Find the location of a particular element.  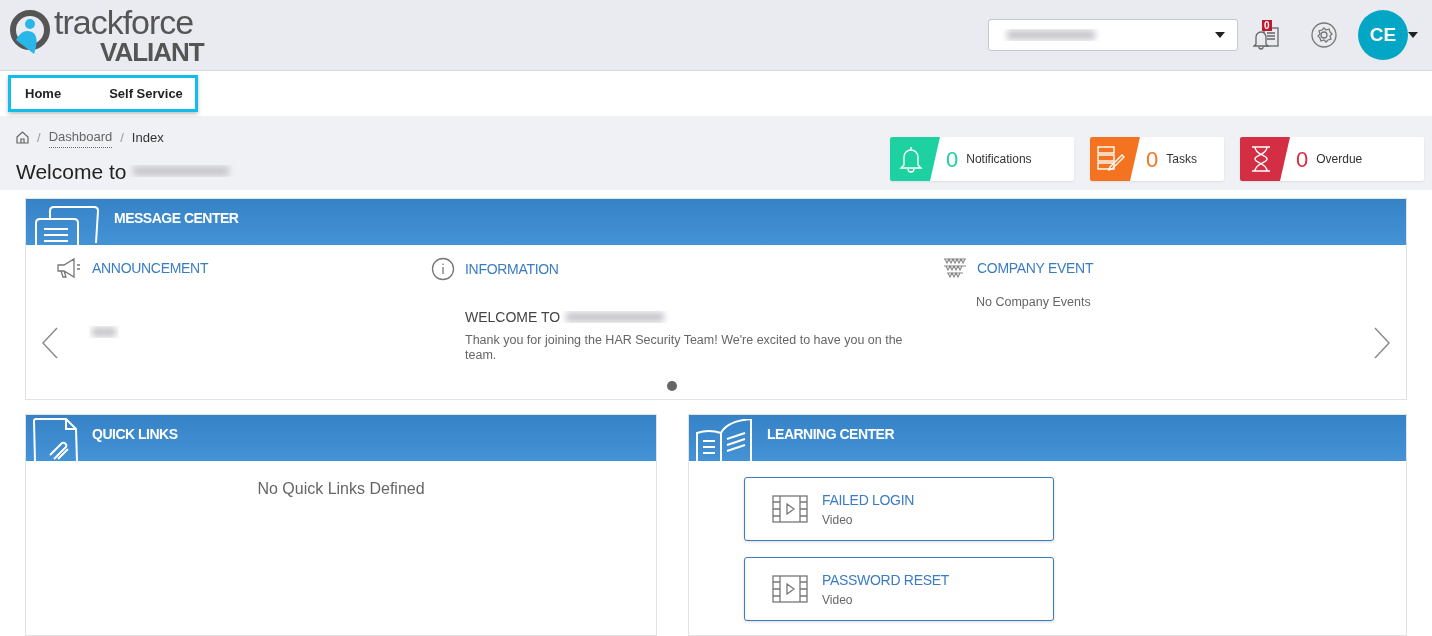

chat-bubbles-icon is located at coordinates (67, 225).